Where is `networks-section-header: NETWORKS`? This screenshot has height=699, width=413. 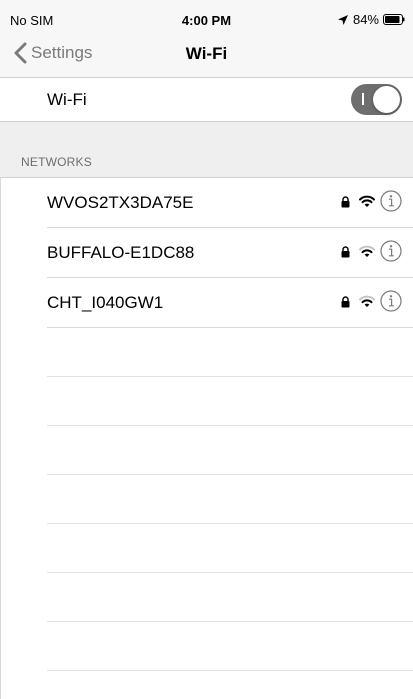
networks-section-header: NETWORKS is located at coordinates (206, 150).